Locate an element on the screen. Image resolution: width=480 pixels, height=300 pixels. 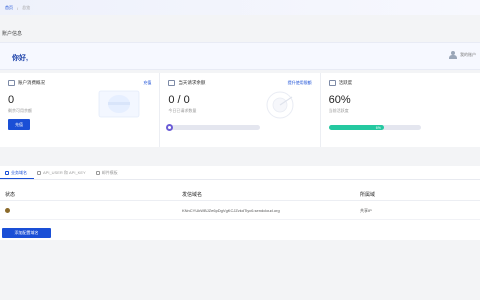
tab-bar: 业务域名 API_USER 和 API_KEY 邮件模板 is located at coordinates (240, 173).